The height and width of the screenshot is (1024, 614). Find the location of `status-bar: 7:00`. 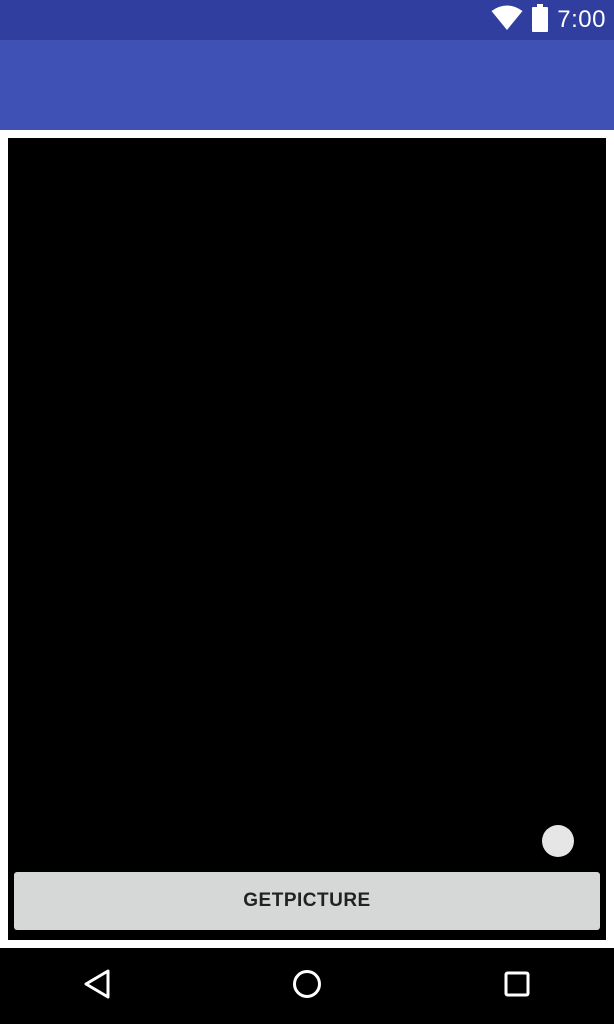

status-bar: 7:00 is located at coordinates (307, 20).